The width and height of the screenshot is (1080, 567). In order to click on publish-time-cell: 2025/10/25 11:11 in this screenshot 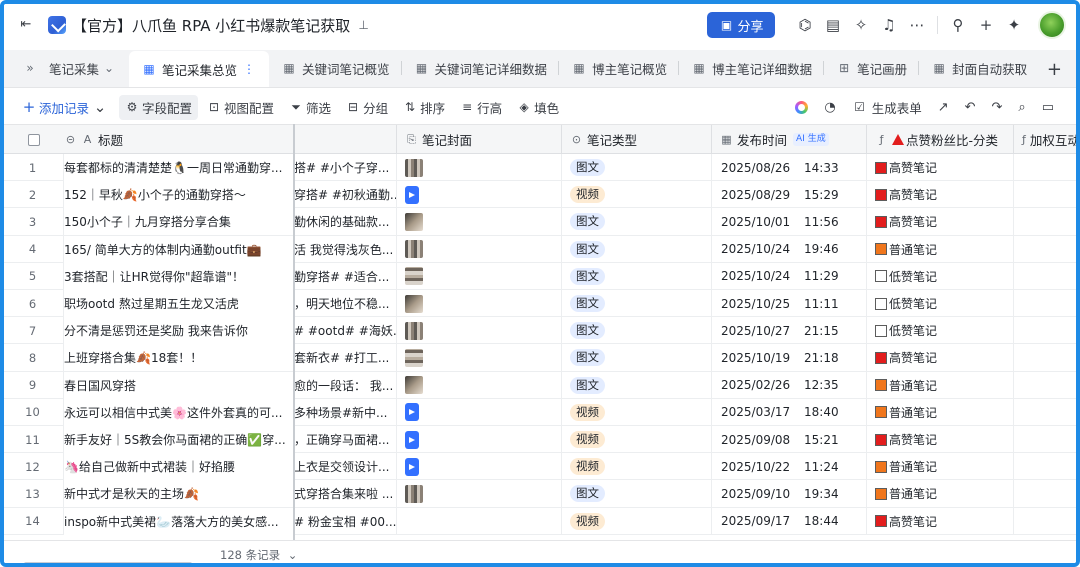, I will do `click(789, 303)`.